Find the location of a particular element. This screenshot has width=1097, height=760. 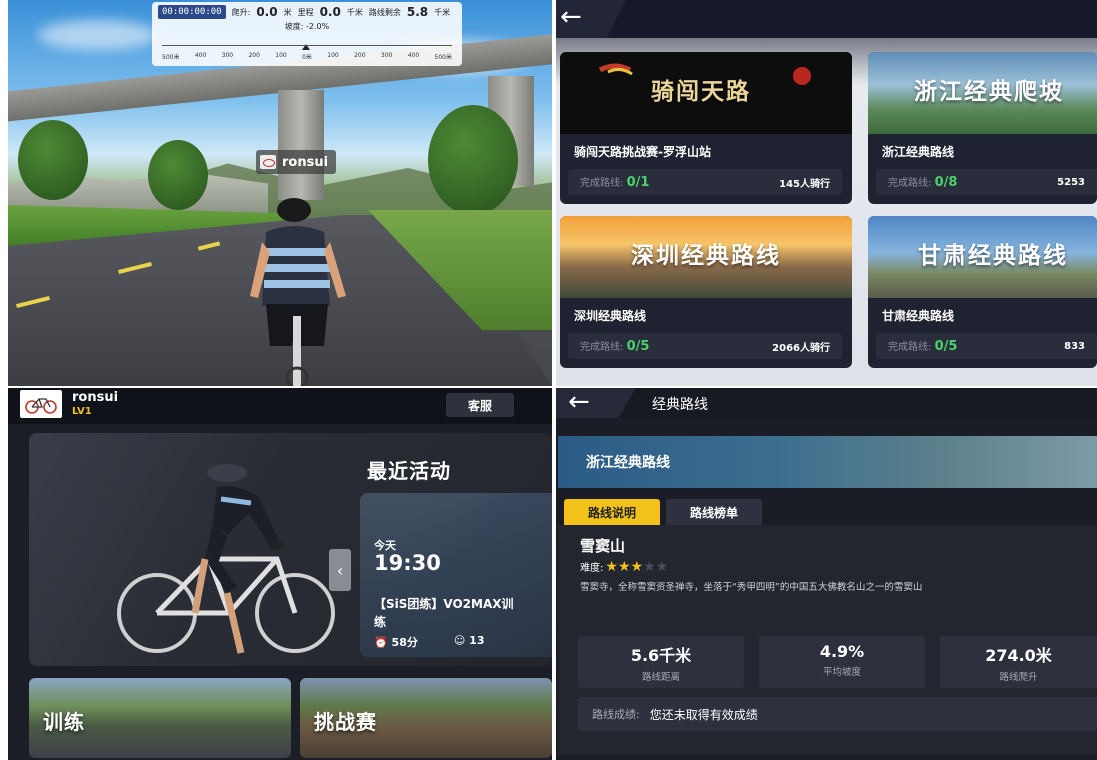

climb-label: 爬升: is located at coordinates (241, 12).